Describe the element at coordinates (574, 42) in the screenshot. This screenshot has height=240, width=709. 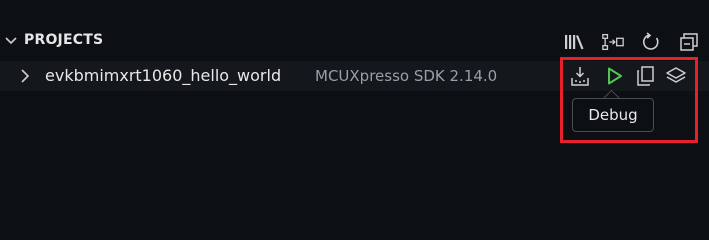
I see `library-icon` at that location.